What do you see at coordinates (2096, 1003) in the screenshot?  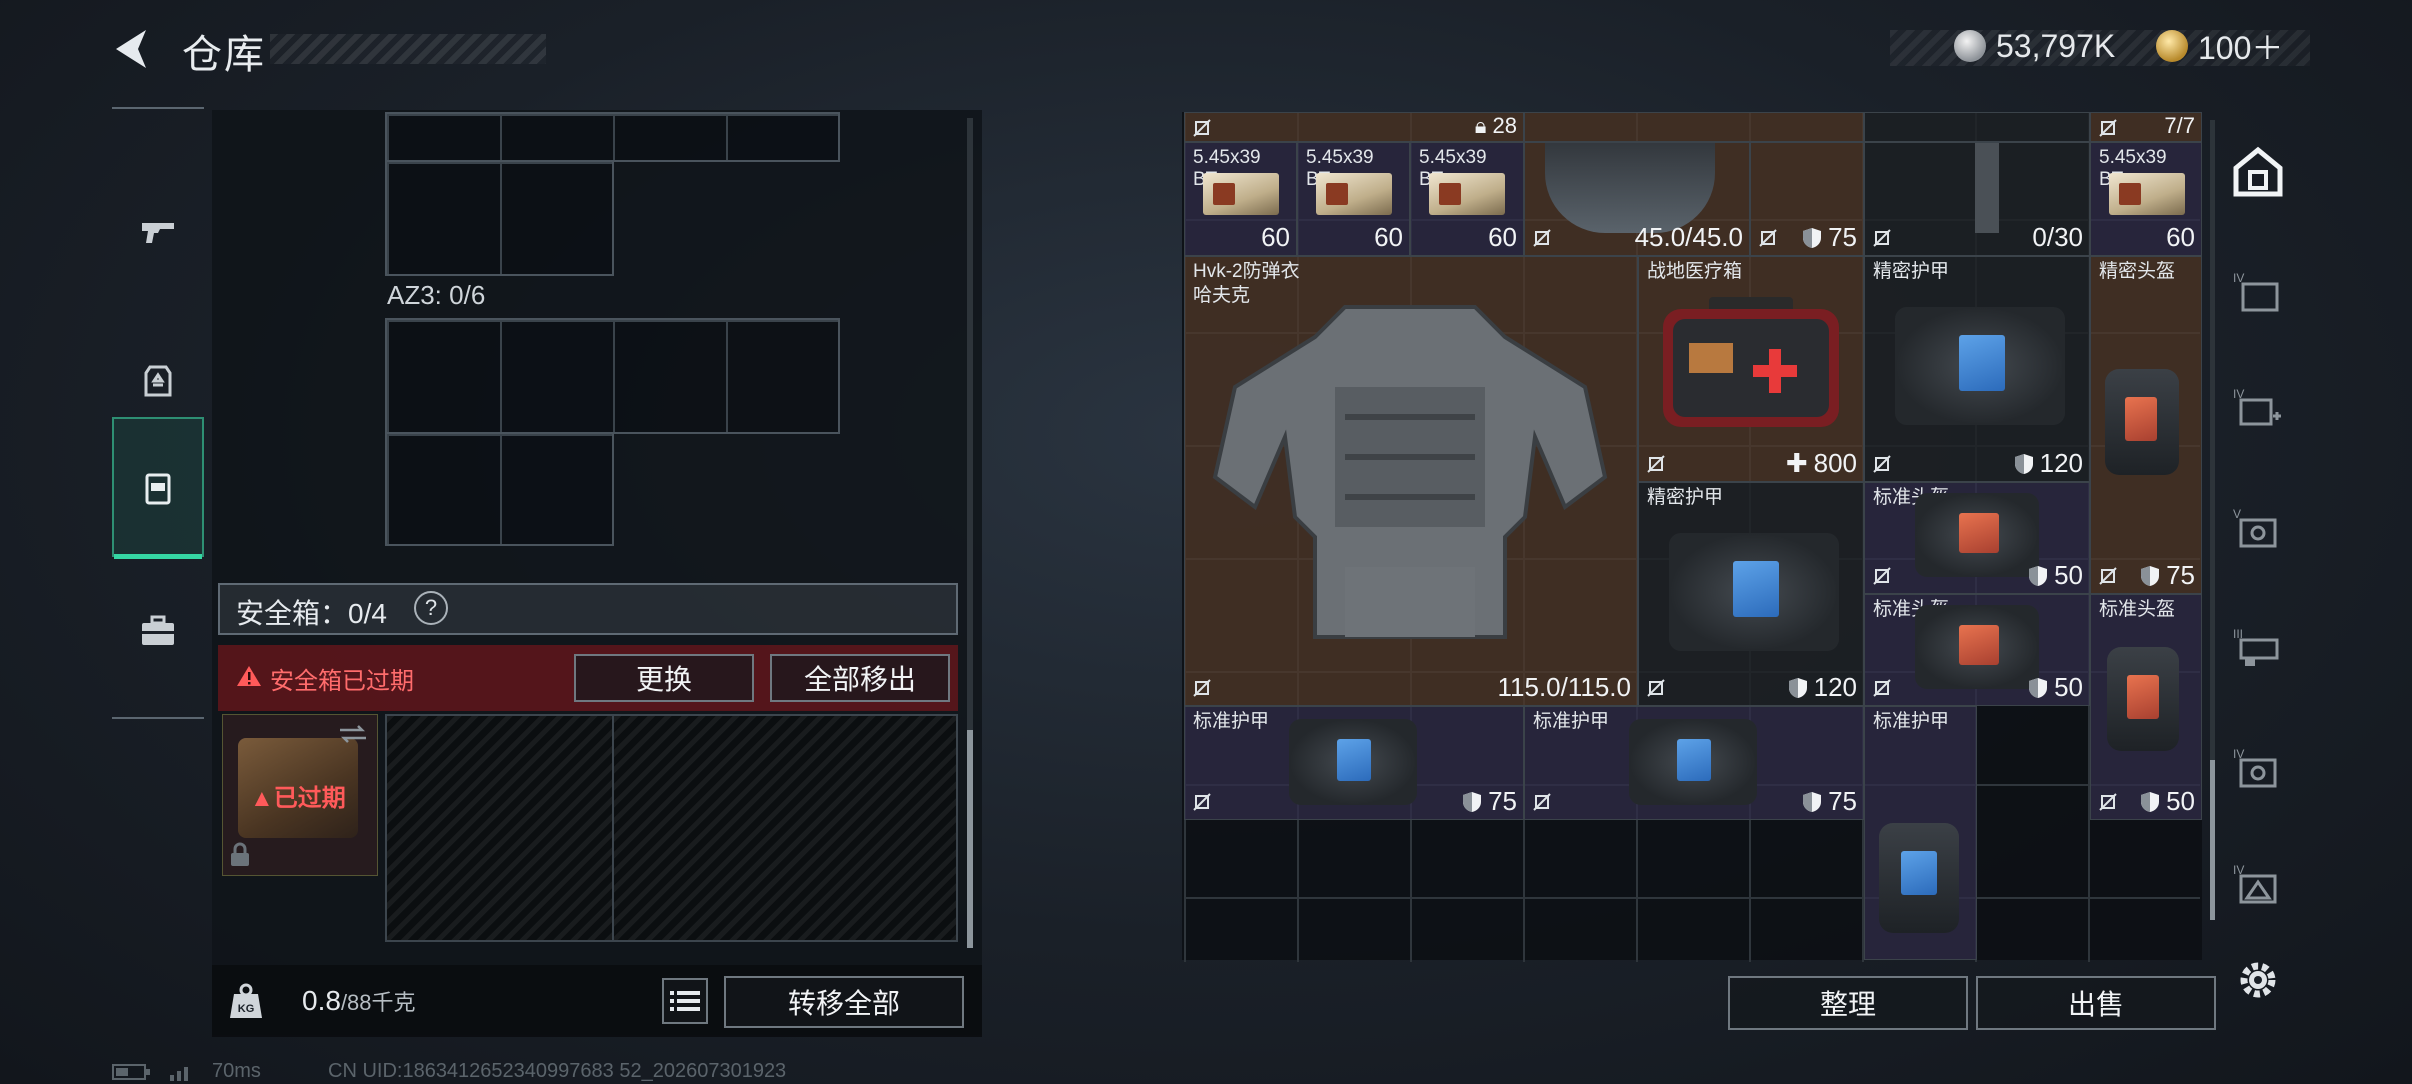 I see `sell-button: 出售` at bounding box center [2096, 1003].